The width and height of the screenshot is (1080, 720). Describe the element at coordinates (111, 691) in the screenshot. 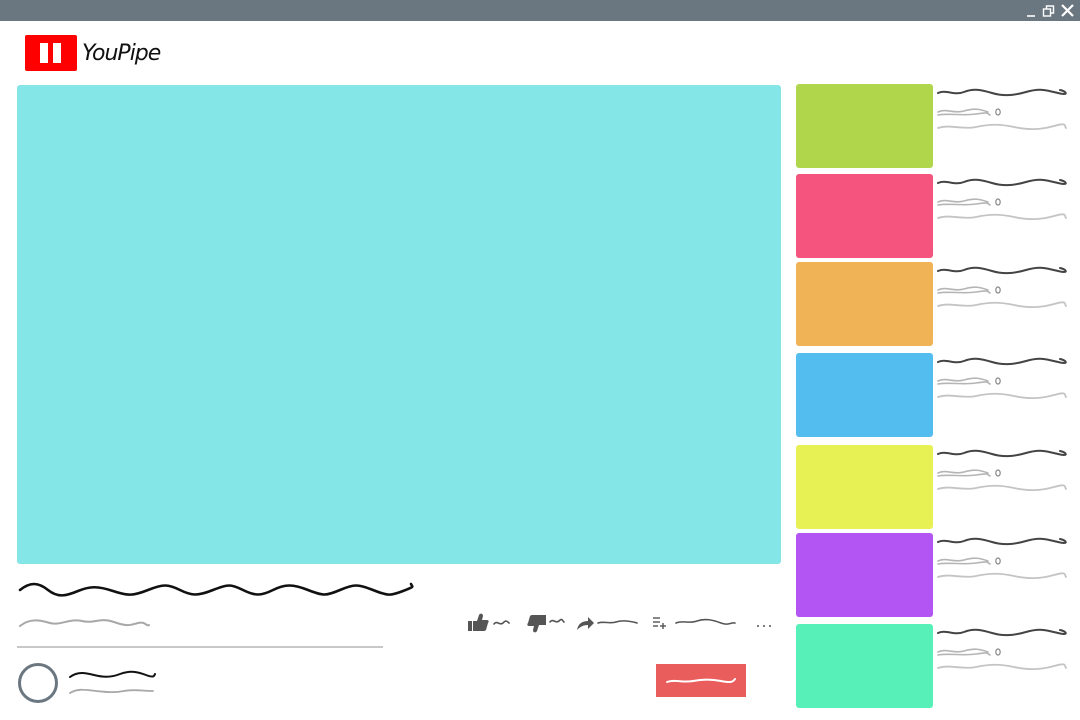

I see `subscriber-count` at that location.